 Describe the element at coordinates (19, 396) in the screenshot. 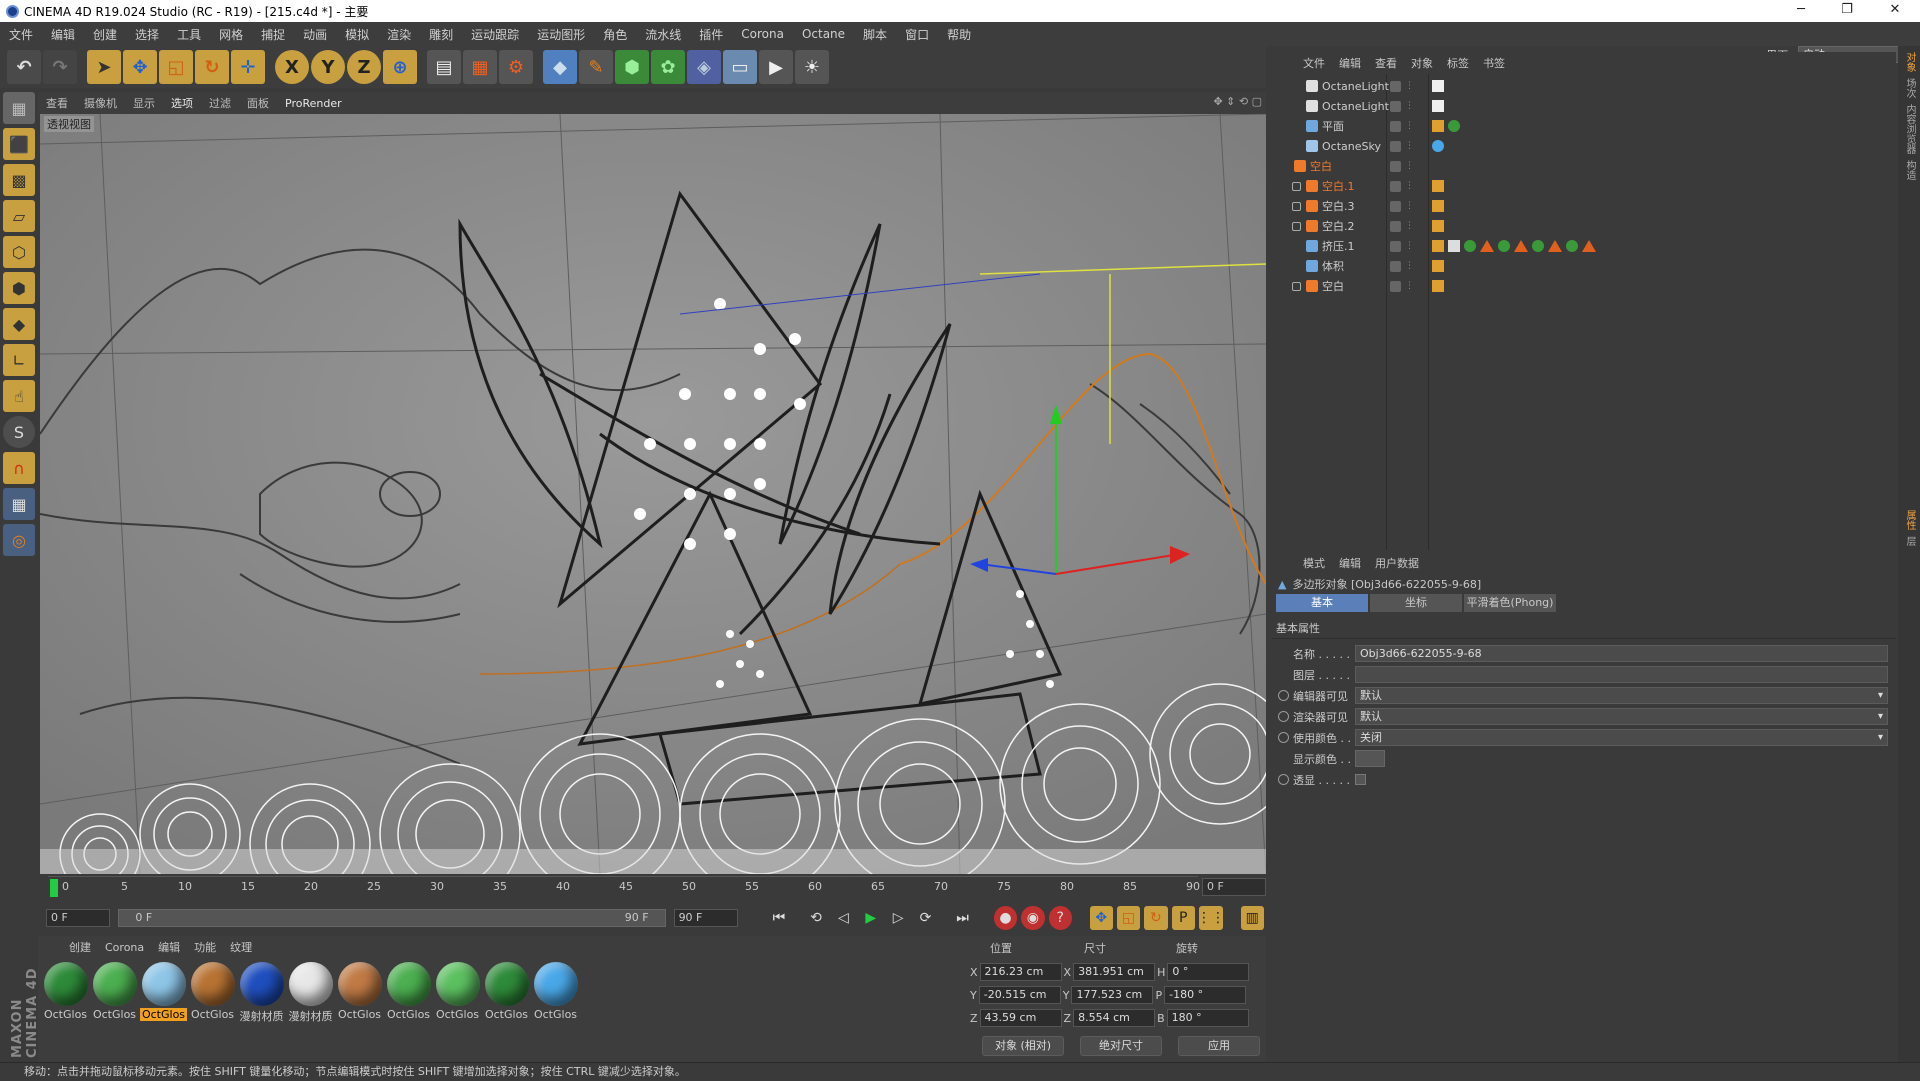

I see `tweak-mode-icon: ☝` at that location.